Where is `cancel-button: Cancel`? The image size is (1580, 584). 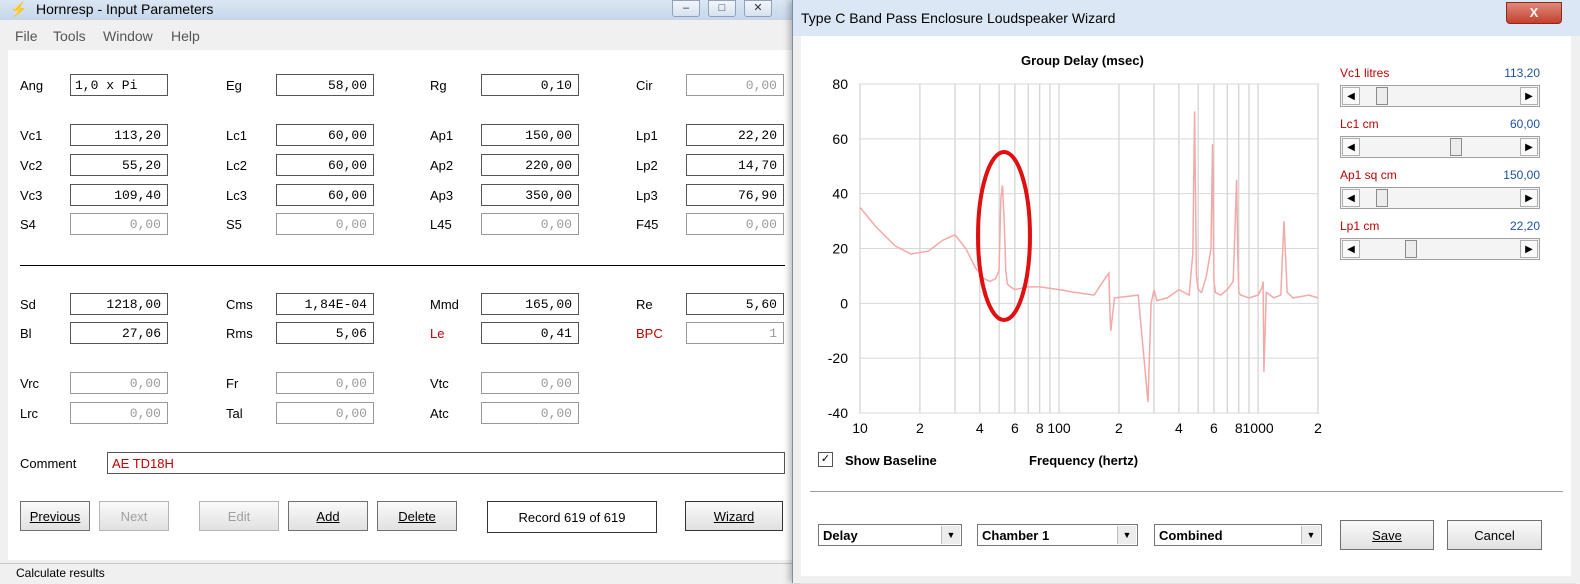 cancel-button: Cancel is located at coordinates (1494, 535).